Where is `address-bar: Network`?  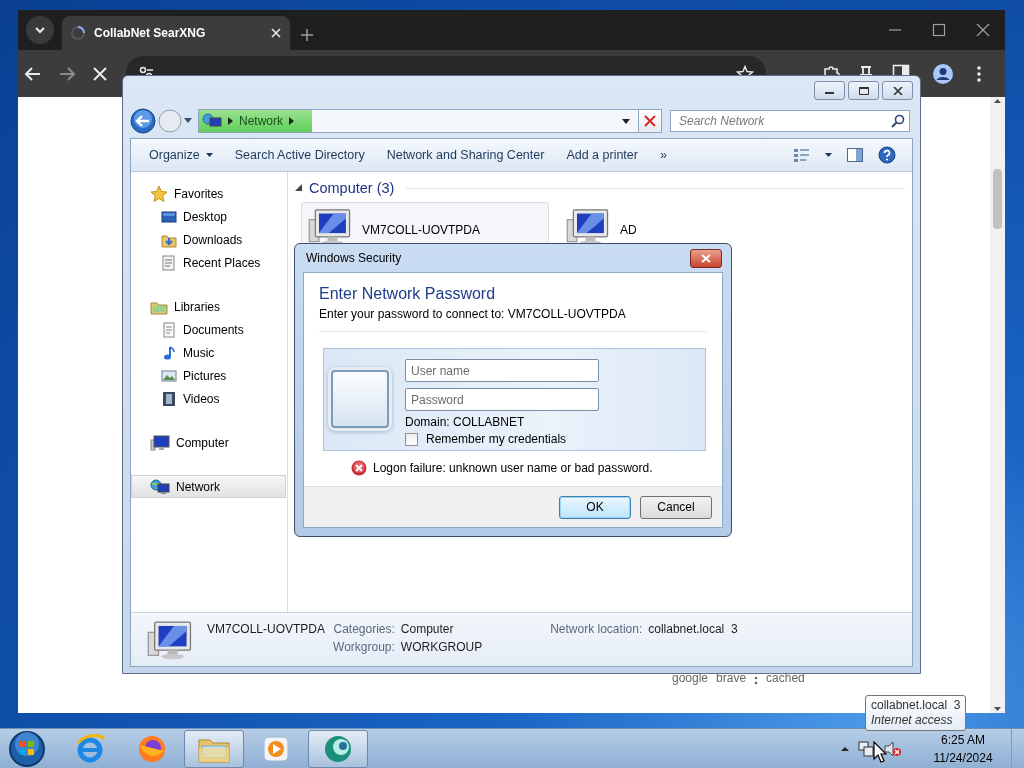
address-bar: Network is located at coordinates (430, 121).